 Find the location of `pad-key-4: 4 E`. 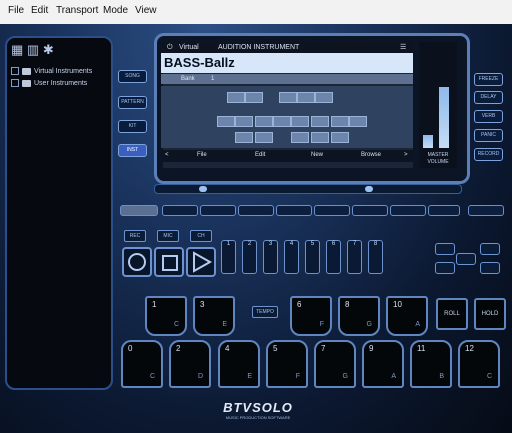

pad-key-4: 4 E is located at coordinates (239, 364).